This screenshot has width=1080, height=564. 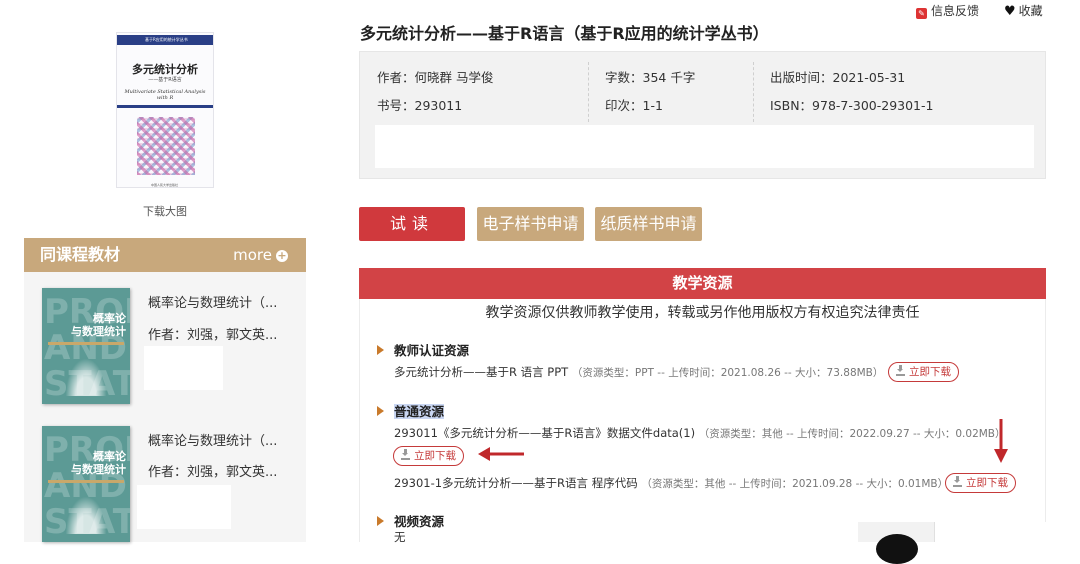 I want to click on section-general-resources: 普通资源, so click(x=411, y=410).